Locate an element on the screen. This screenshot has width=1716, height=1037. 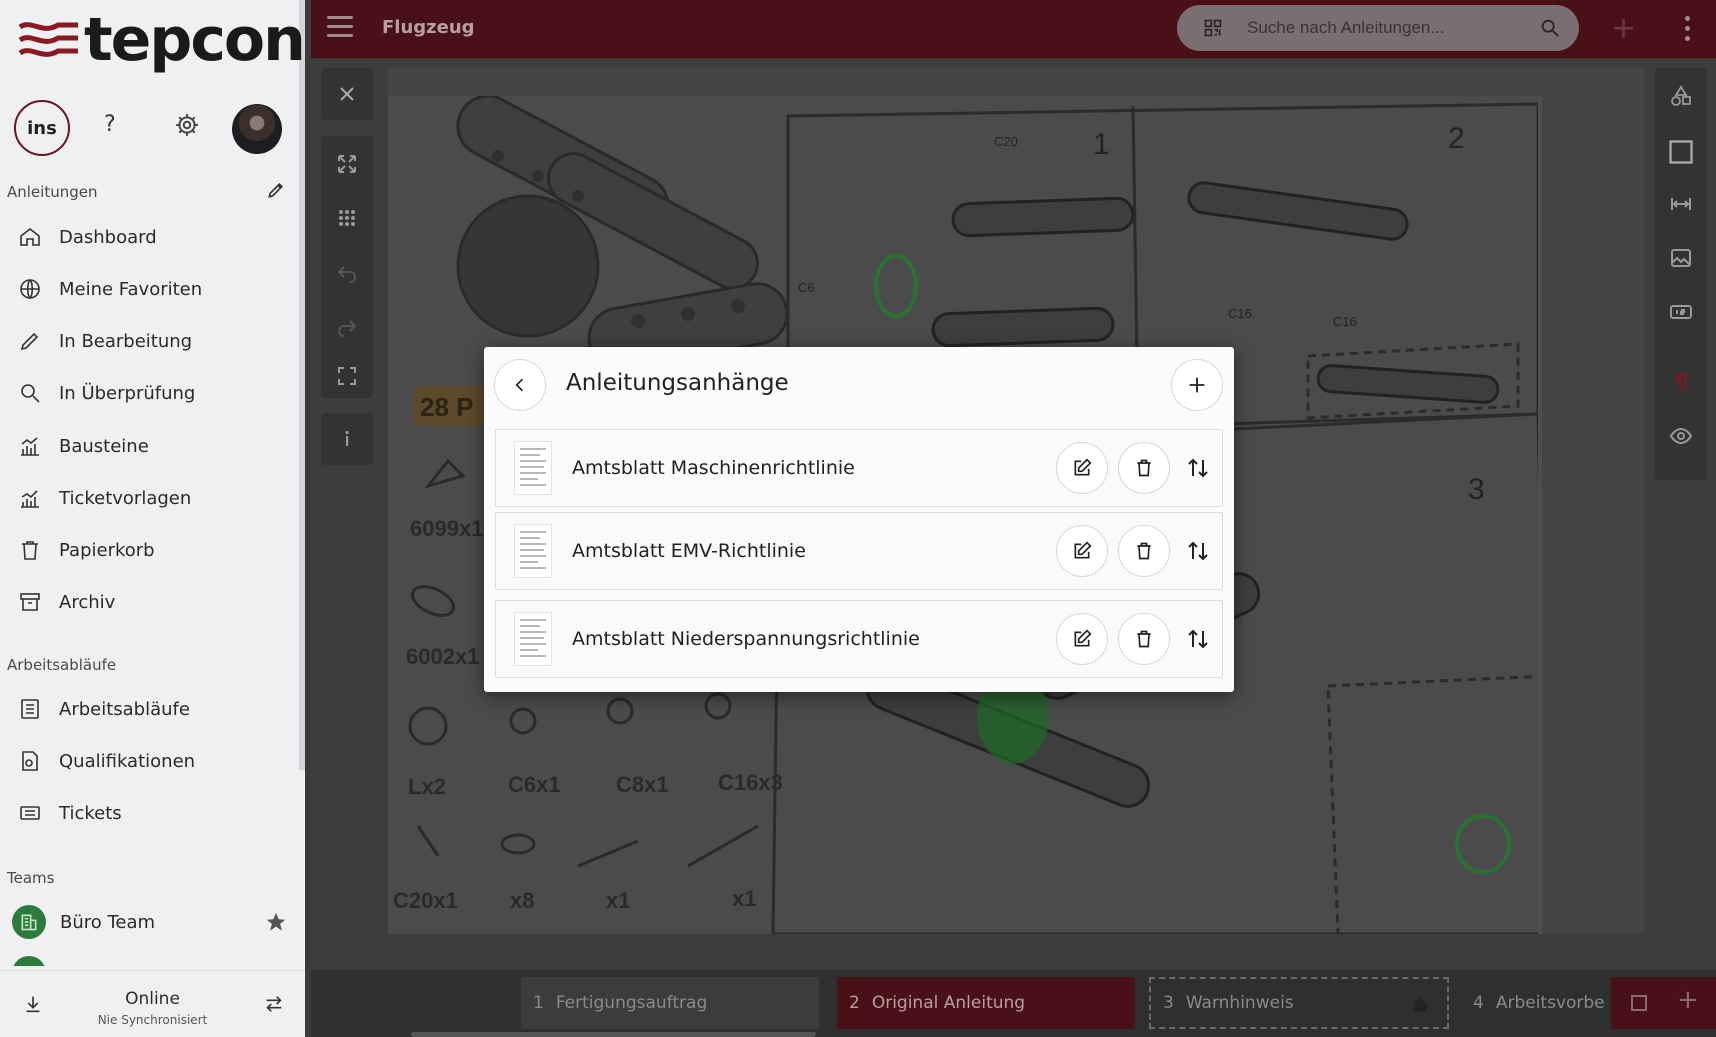
qr-code-icon is located at coordinates (1213, 28).